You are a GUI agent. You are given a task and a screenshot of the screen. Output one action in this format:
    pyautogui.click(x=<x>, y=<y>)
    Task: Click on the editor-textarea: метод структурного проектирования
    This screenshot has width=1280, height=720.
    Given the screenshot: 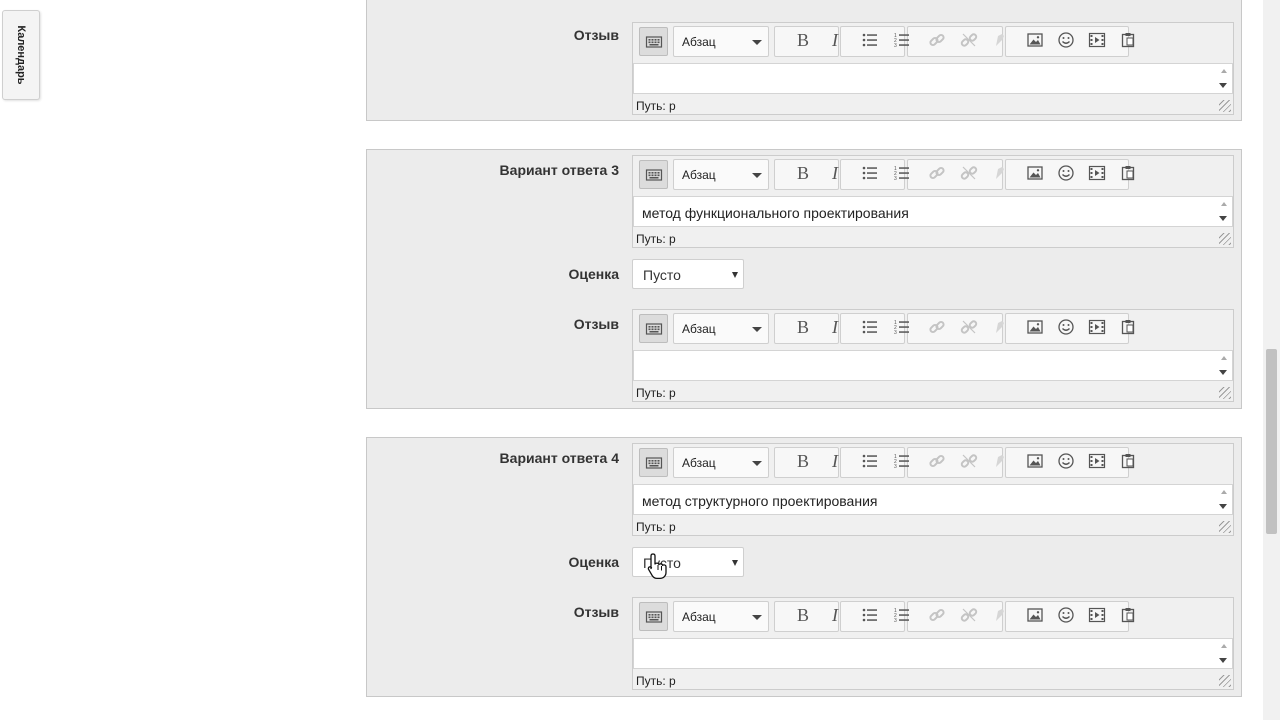 What is the action you would take?
    pyautogui.click(x=933, y=499)
    